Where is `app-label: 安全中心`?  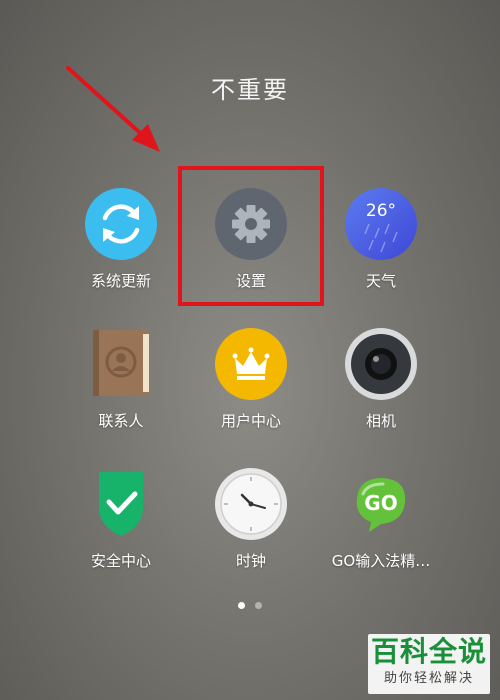 app-label: 安全中心 is located at coordinates (120, 561).